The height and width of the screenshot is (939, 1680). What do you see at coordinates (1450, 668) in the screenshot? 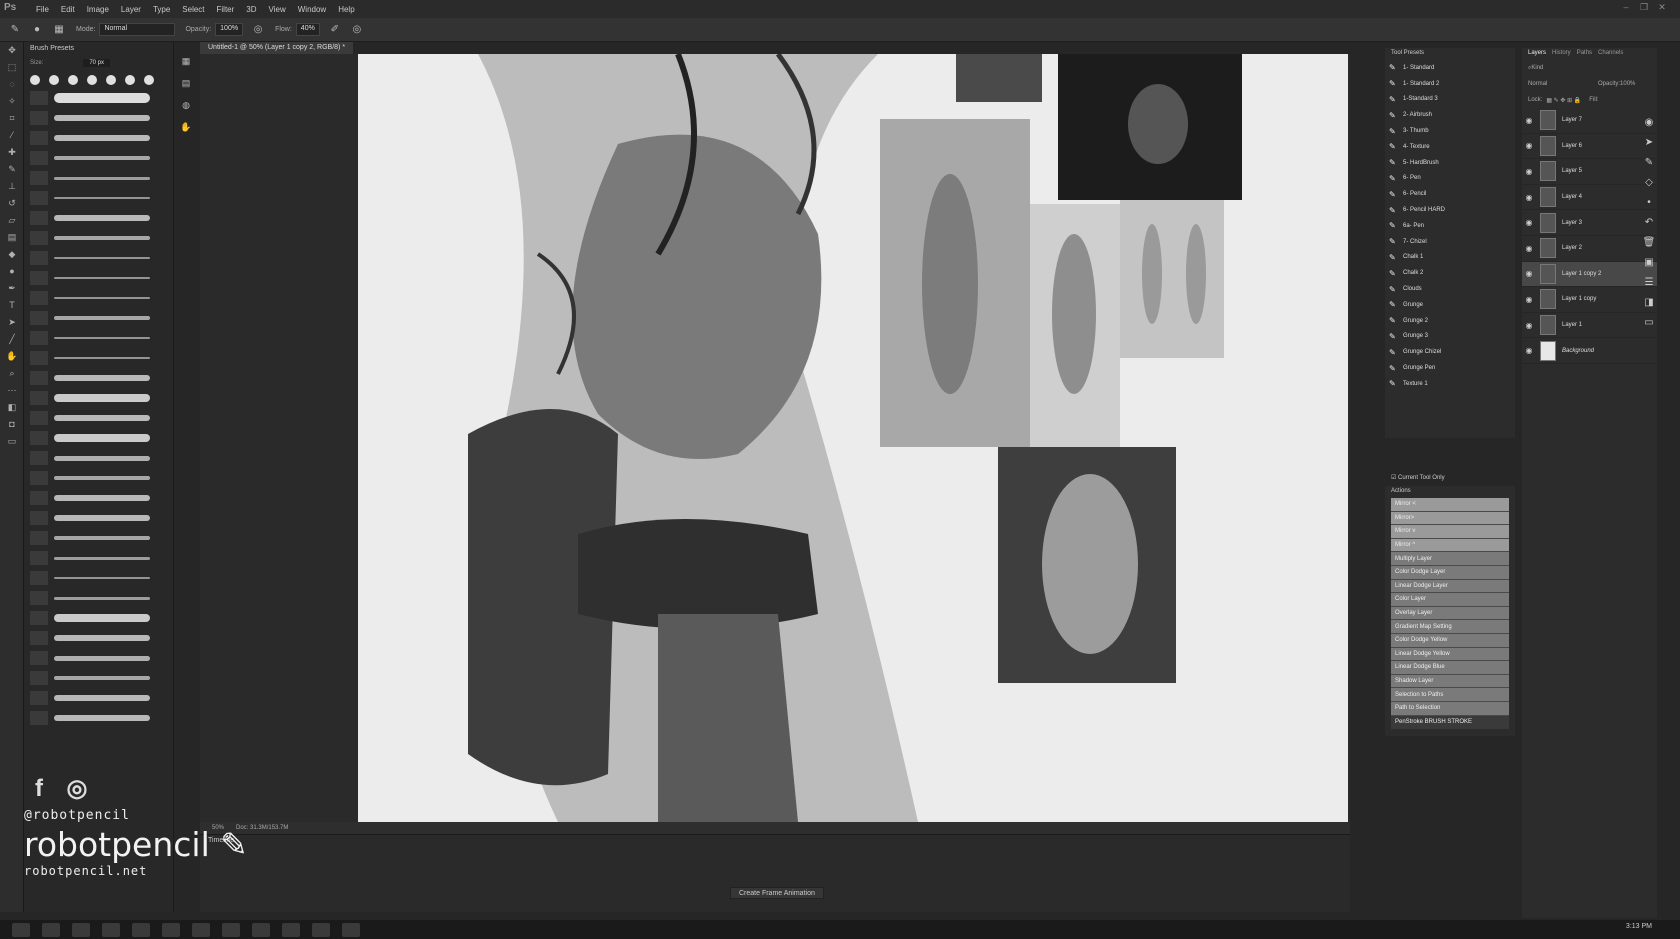
I see `action-button: Linear Dodge Blue` at bounding box center [1450, 668].